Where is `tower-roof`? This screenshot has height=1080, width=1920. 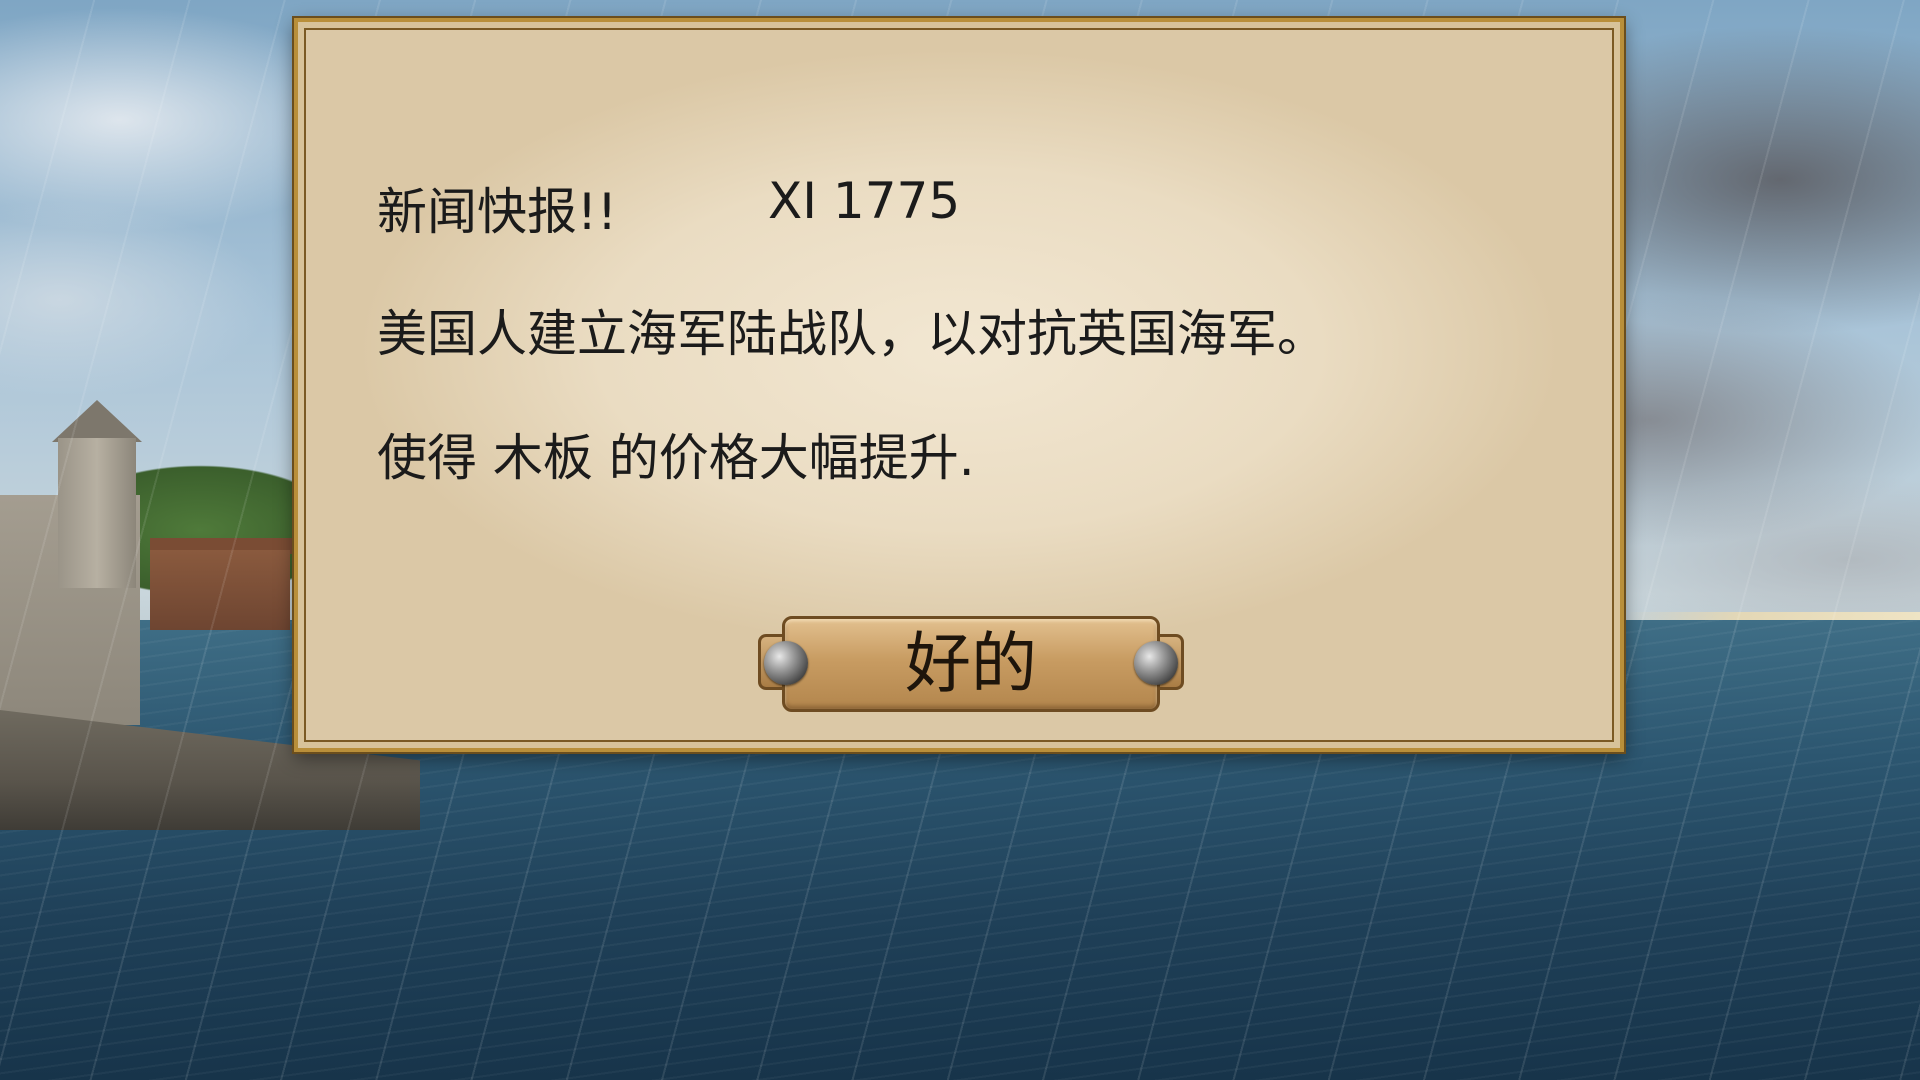
tower-roof is located at coordinates (97, 421).